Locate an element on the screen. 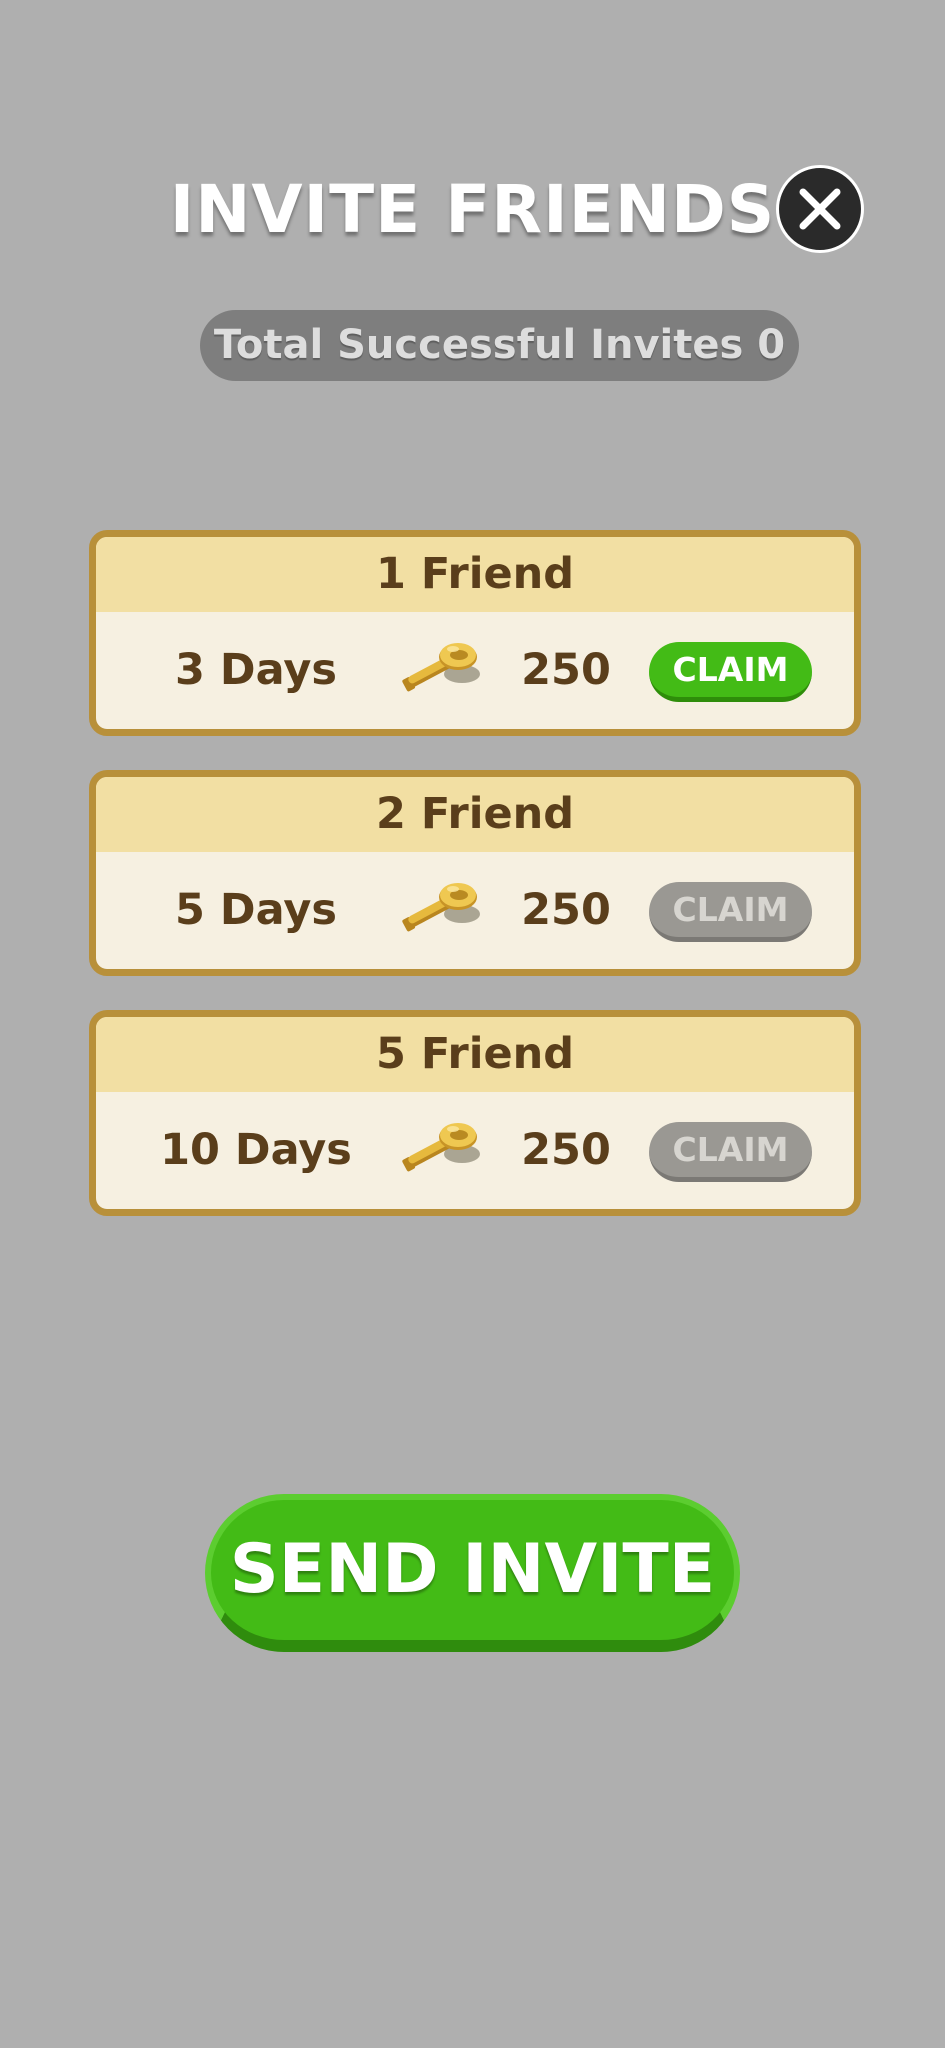 The image size is (945, 2048). reward-days: 5 Days is located at coordinates (256, 910).